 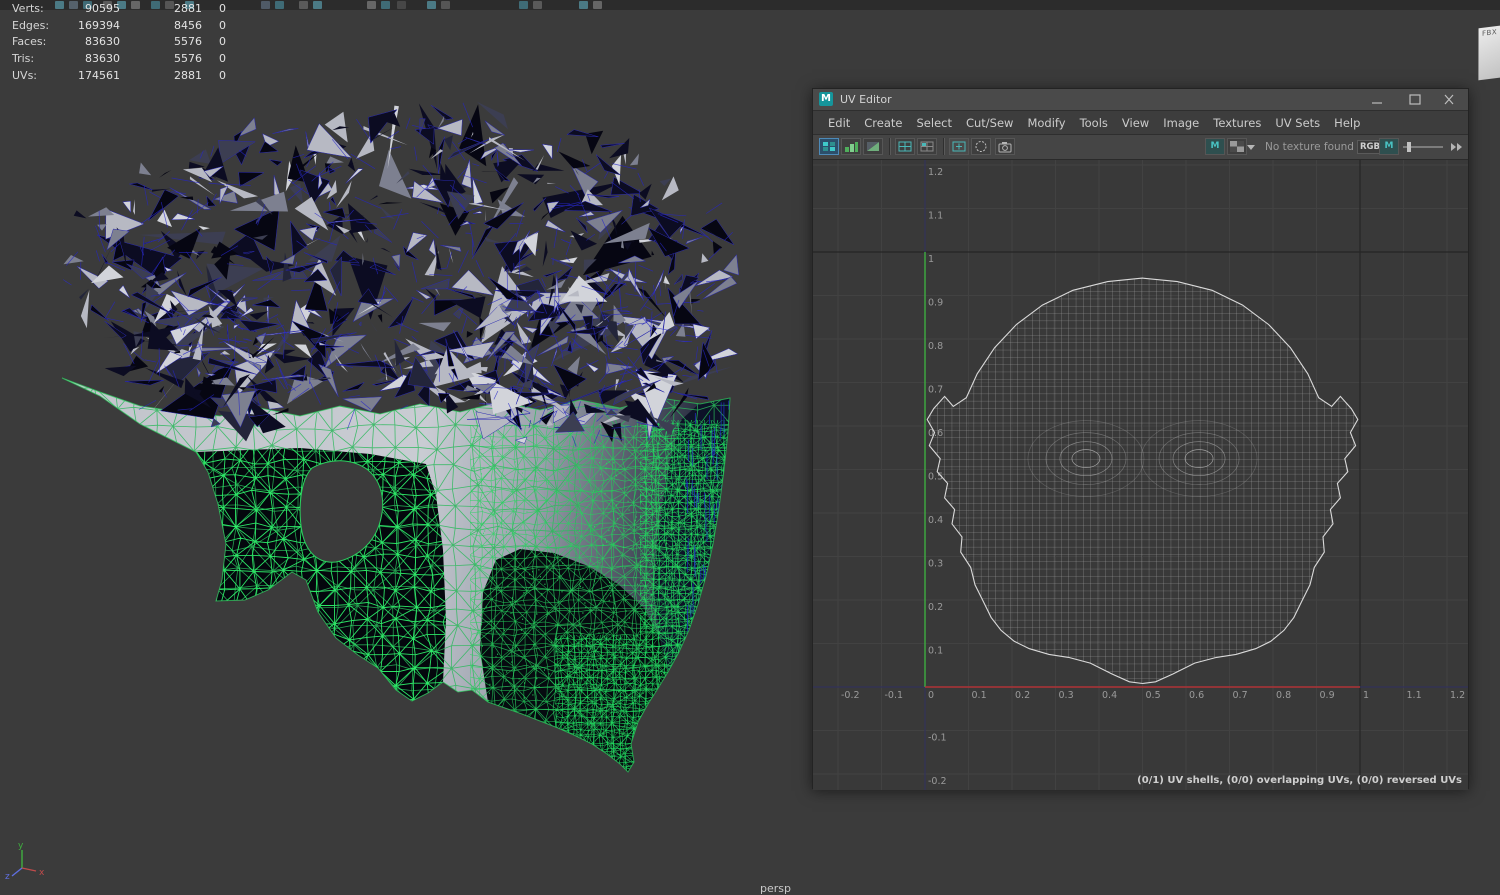 What do you see at coordinates (1046, 123) in the screenshot?
I see `menu-modify: Modify` at bounding box center [1046, 123].